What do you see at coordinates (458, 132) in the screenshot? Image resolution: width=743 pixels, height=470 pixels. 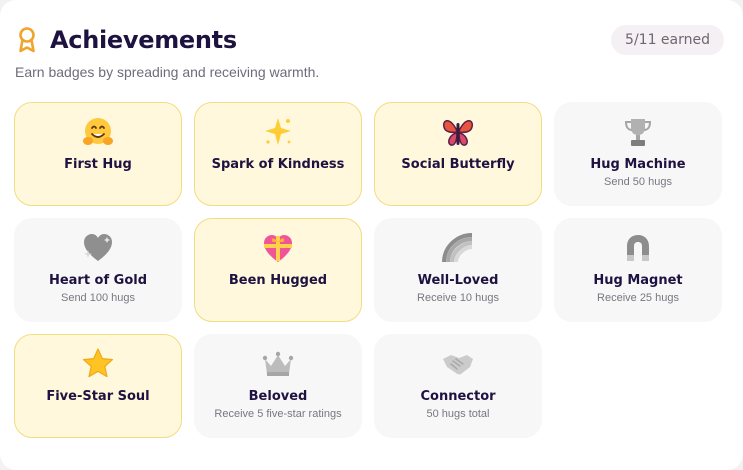 I see `butterfly-icon` at bounding box center [458, 132].